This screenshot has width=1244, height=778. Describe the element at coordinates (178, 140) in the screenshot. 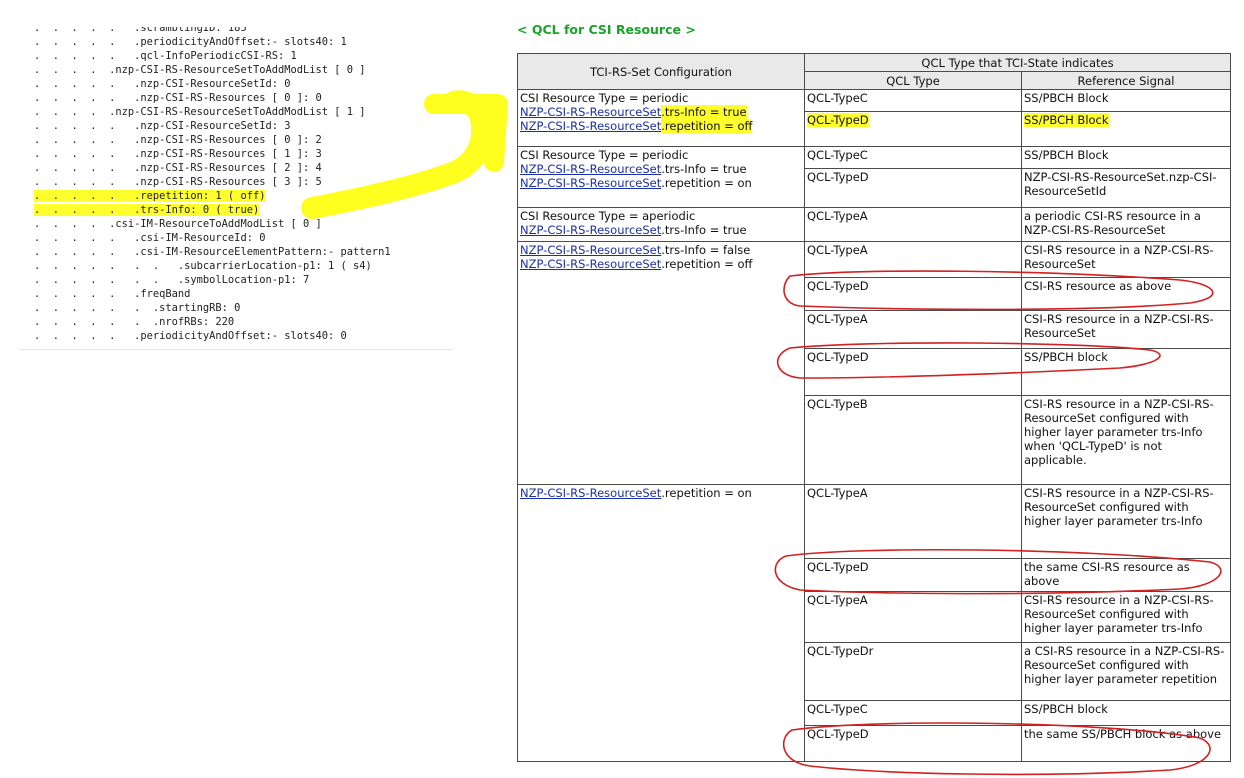

I see `code-line: . . . . . .nzp-CSI-RS-Resources [ 0 ]: 2` at that location.